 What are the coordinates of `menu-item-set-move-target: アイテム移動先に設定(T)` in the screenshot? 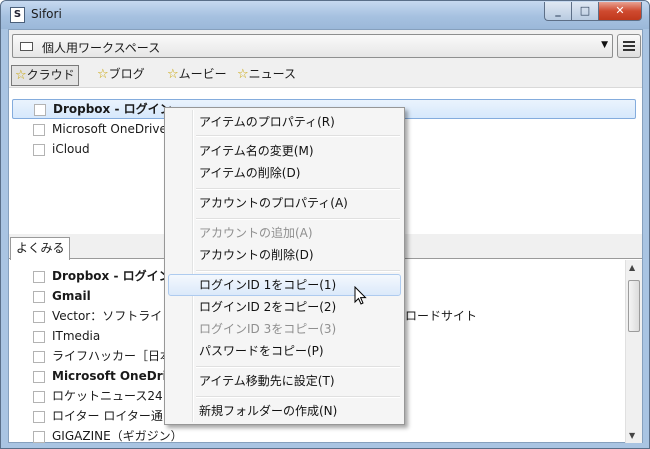 It's located at (284, 381).